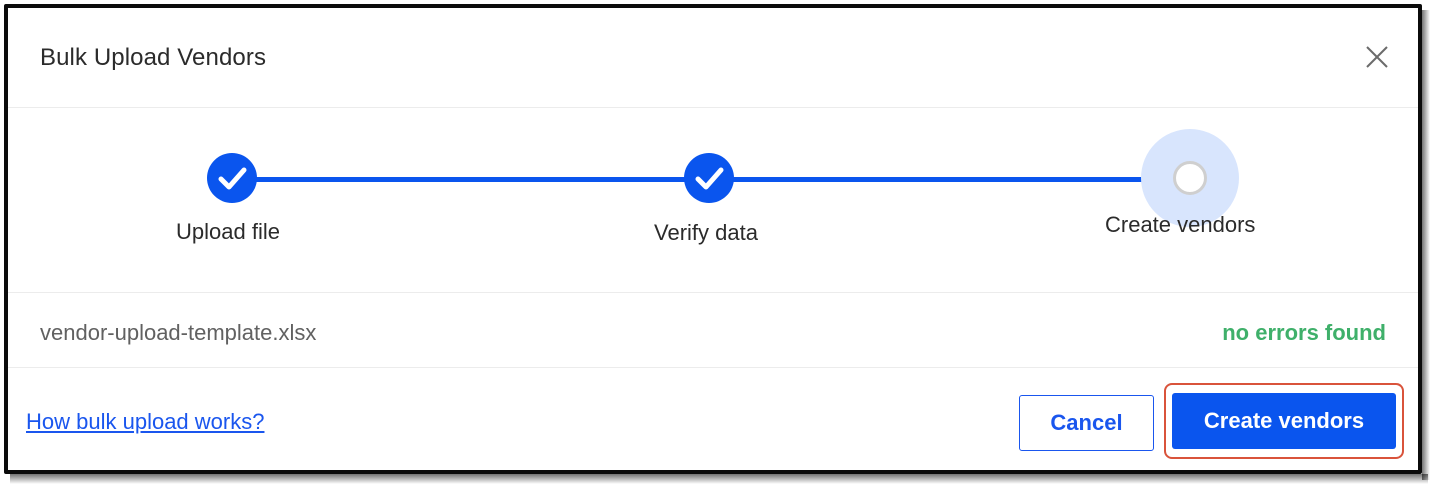  Describe the element at coordinates (145, 422) in the screenshot. I see `how-bulk-upload-works-link: How bulk upload works?` at that location.